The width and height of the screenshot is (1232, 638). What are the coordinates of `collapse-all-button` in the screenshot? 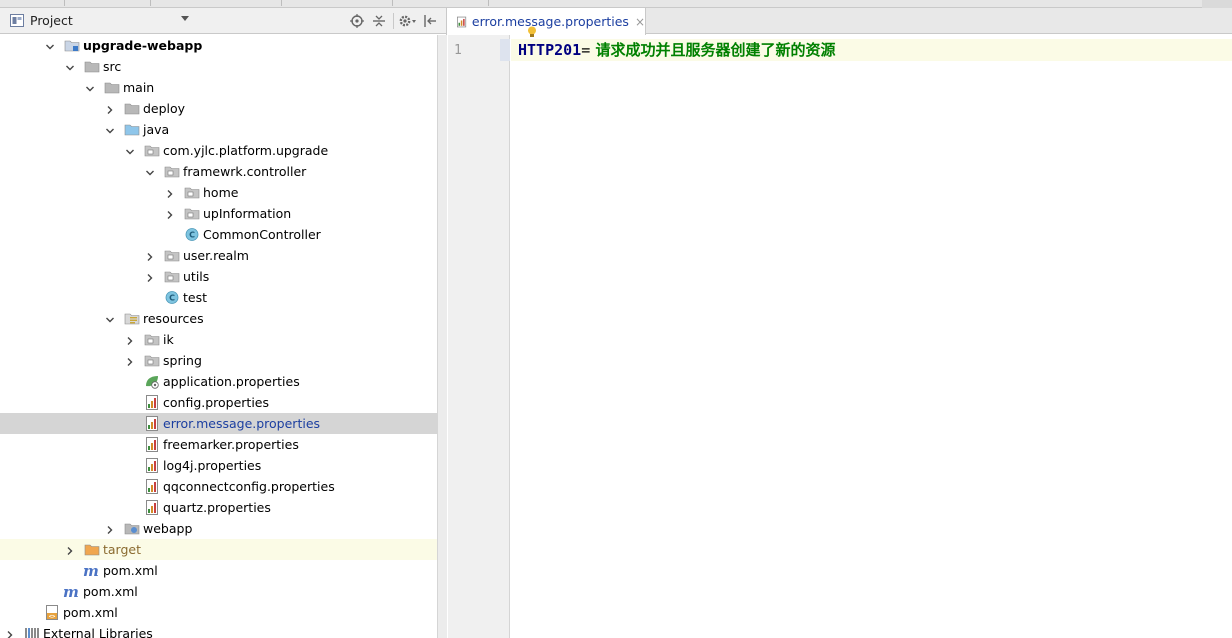 It's located at (379, 21).